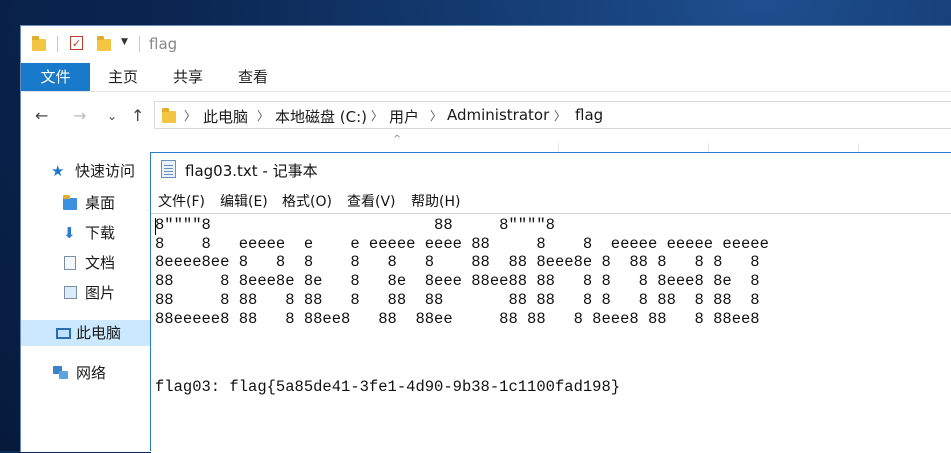 The image size is (951, 453). What do you see at coordinates (371, 201) in the screenshot?
I see `menu-view: 查看(V)` at bounding box center [371, 201].